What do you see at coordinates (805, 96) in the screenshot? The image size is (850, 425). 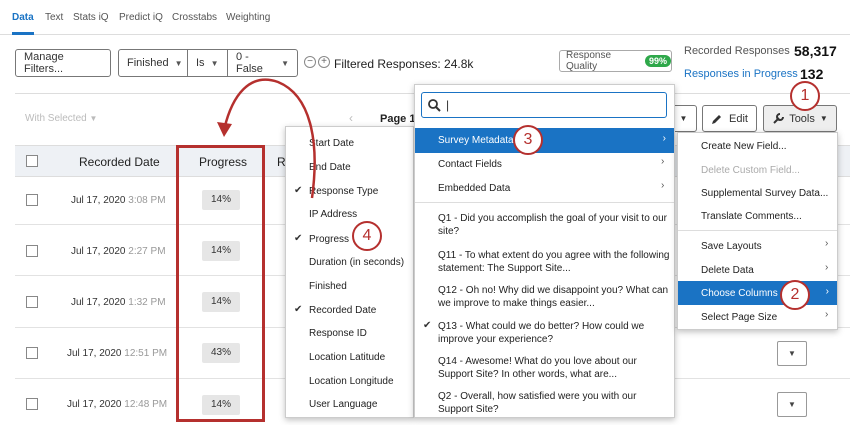 I see `callout-badge-1: 1` at bounding box center [805, 96].